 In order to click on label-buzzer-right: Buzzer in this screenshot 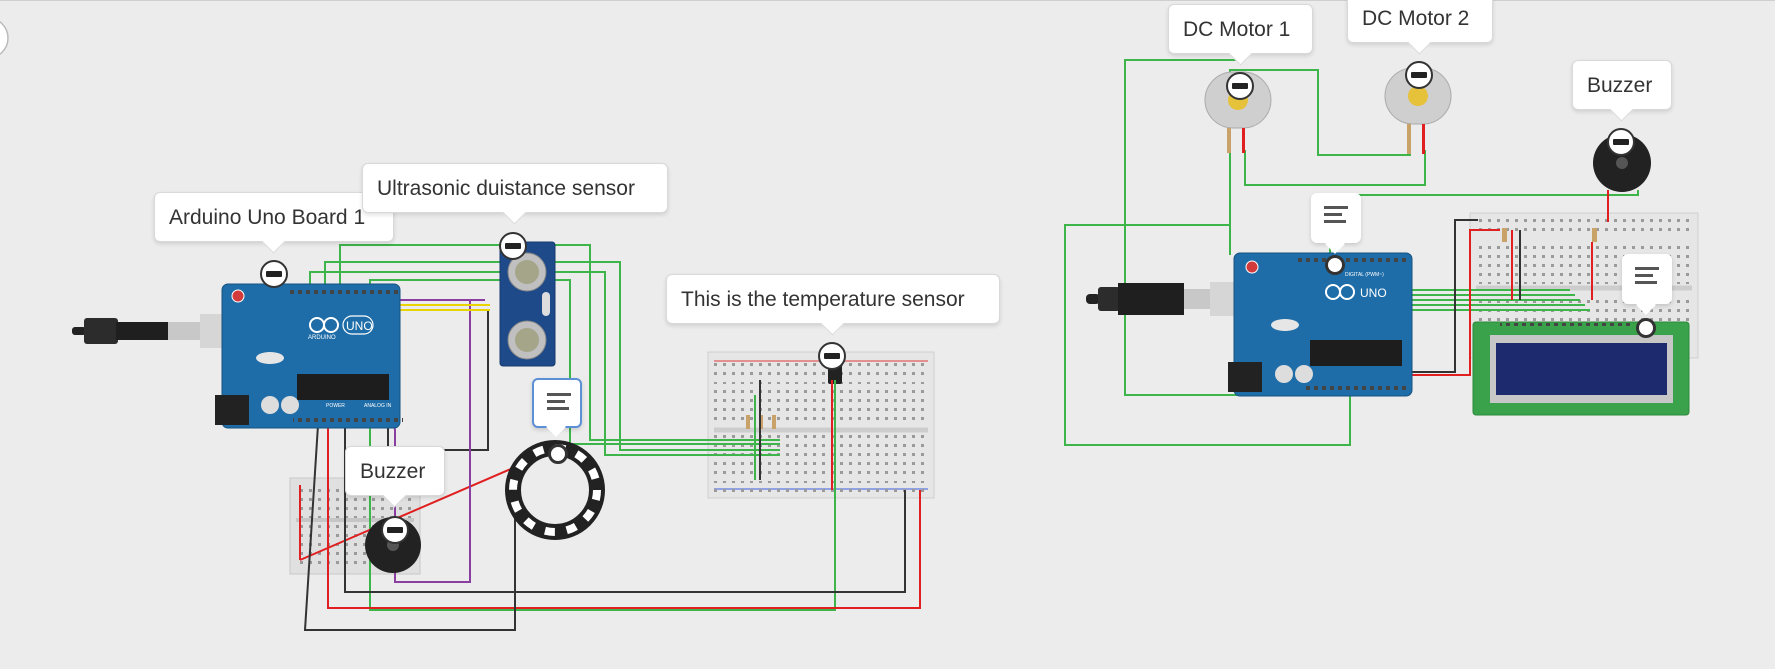, I will do `click(1622, 85)`.